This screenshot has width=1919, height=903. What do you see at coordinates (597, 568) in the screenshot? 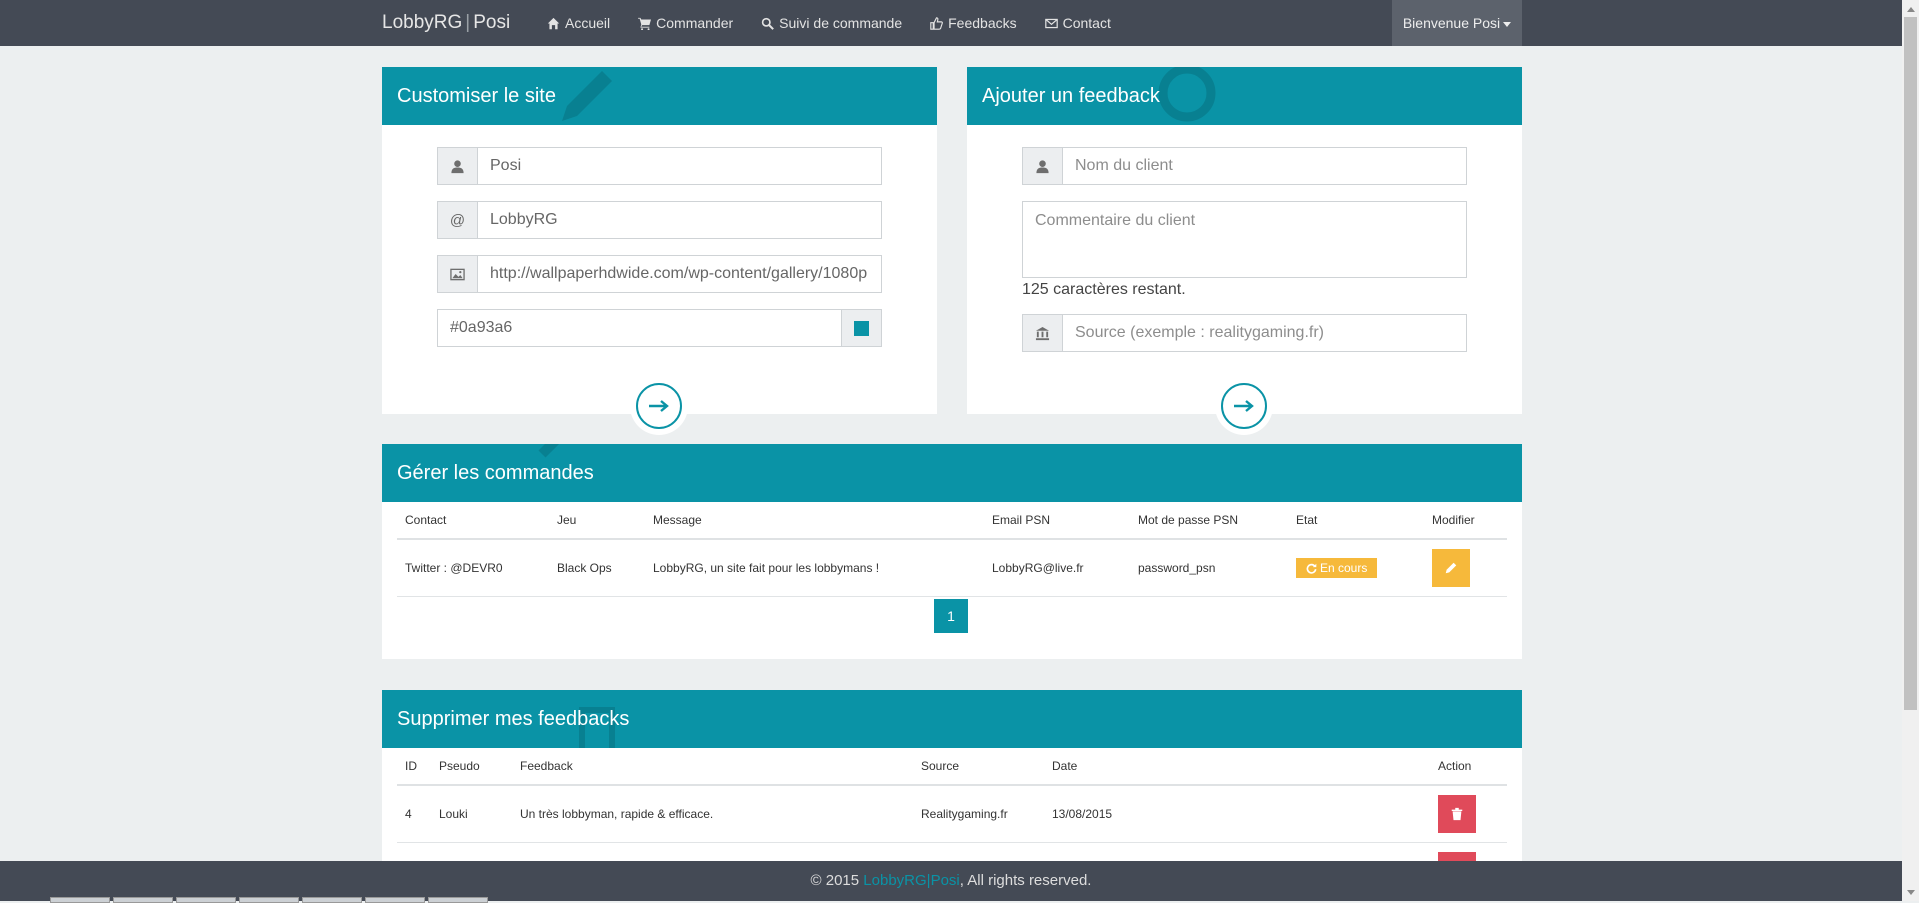
I see `cell-game: Black Ops` at bounding box center [597, 568].